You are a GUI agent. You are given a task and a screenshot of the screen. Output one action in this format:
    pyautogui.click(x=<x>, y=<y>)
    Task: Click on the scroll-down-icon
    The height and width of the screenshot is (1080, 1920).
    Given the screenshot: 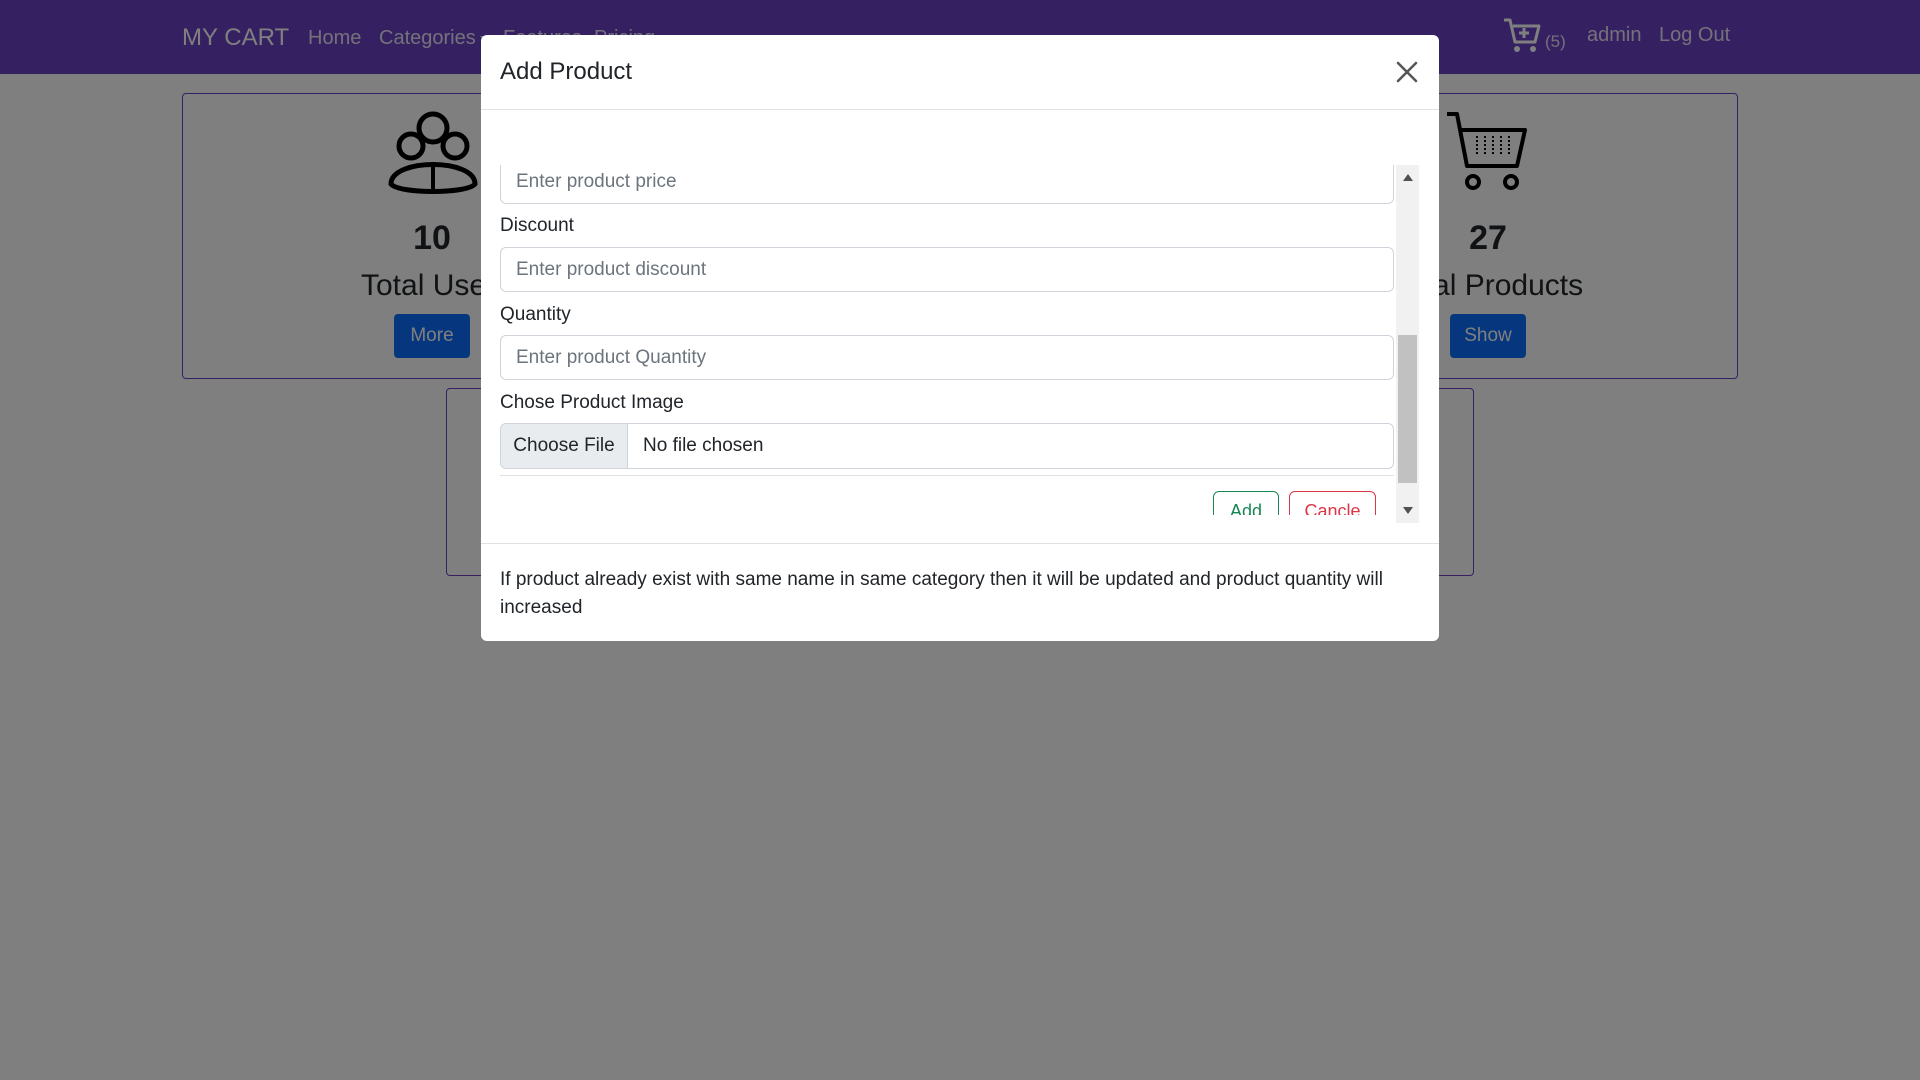 What is the action you would take?
    pyautogui.click(x=1408, y=510)
    